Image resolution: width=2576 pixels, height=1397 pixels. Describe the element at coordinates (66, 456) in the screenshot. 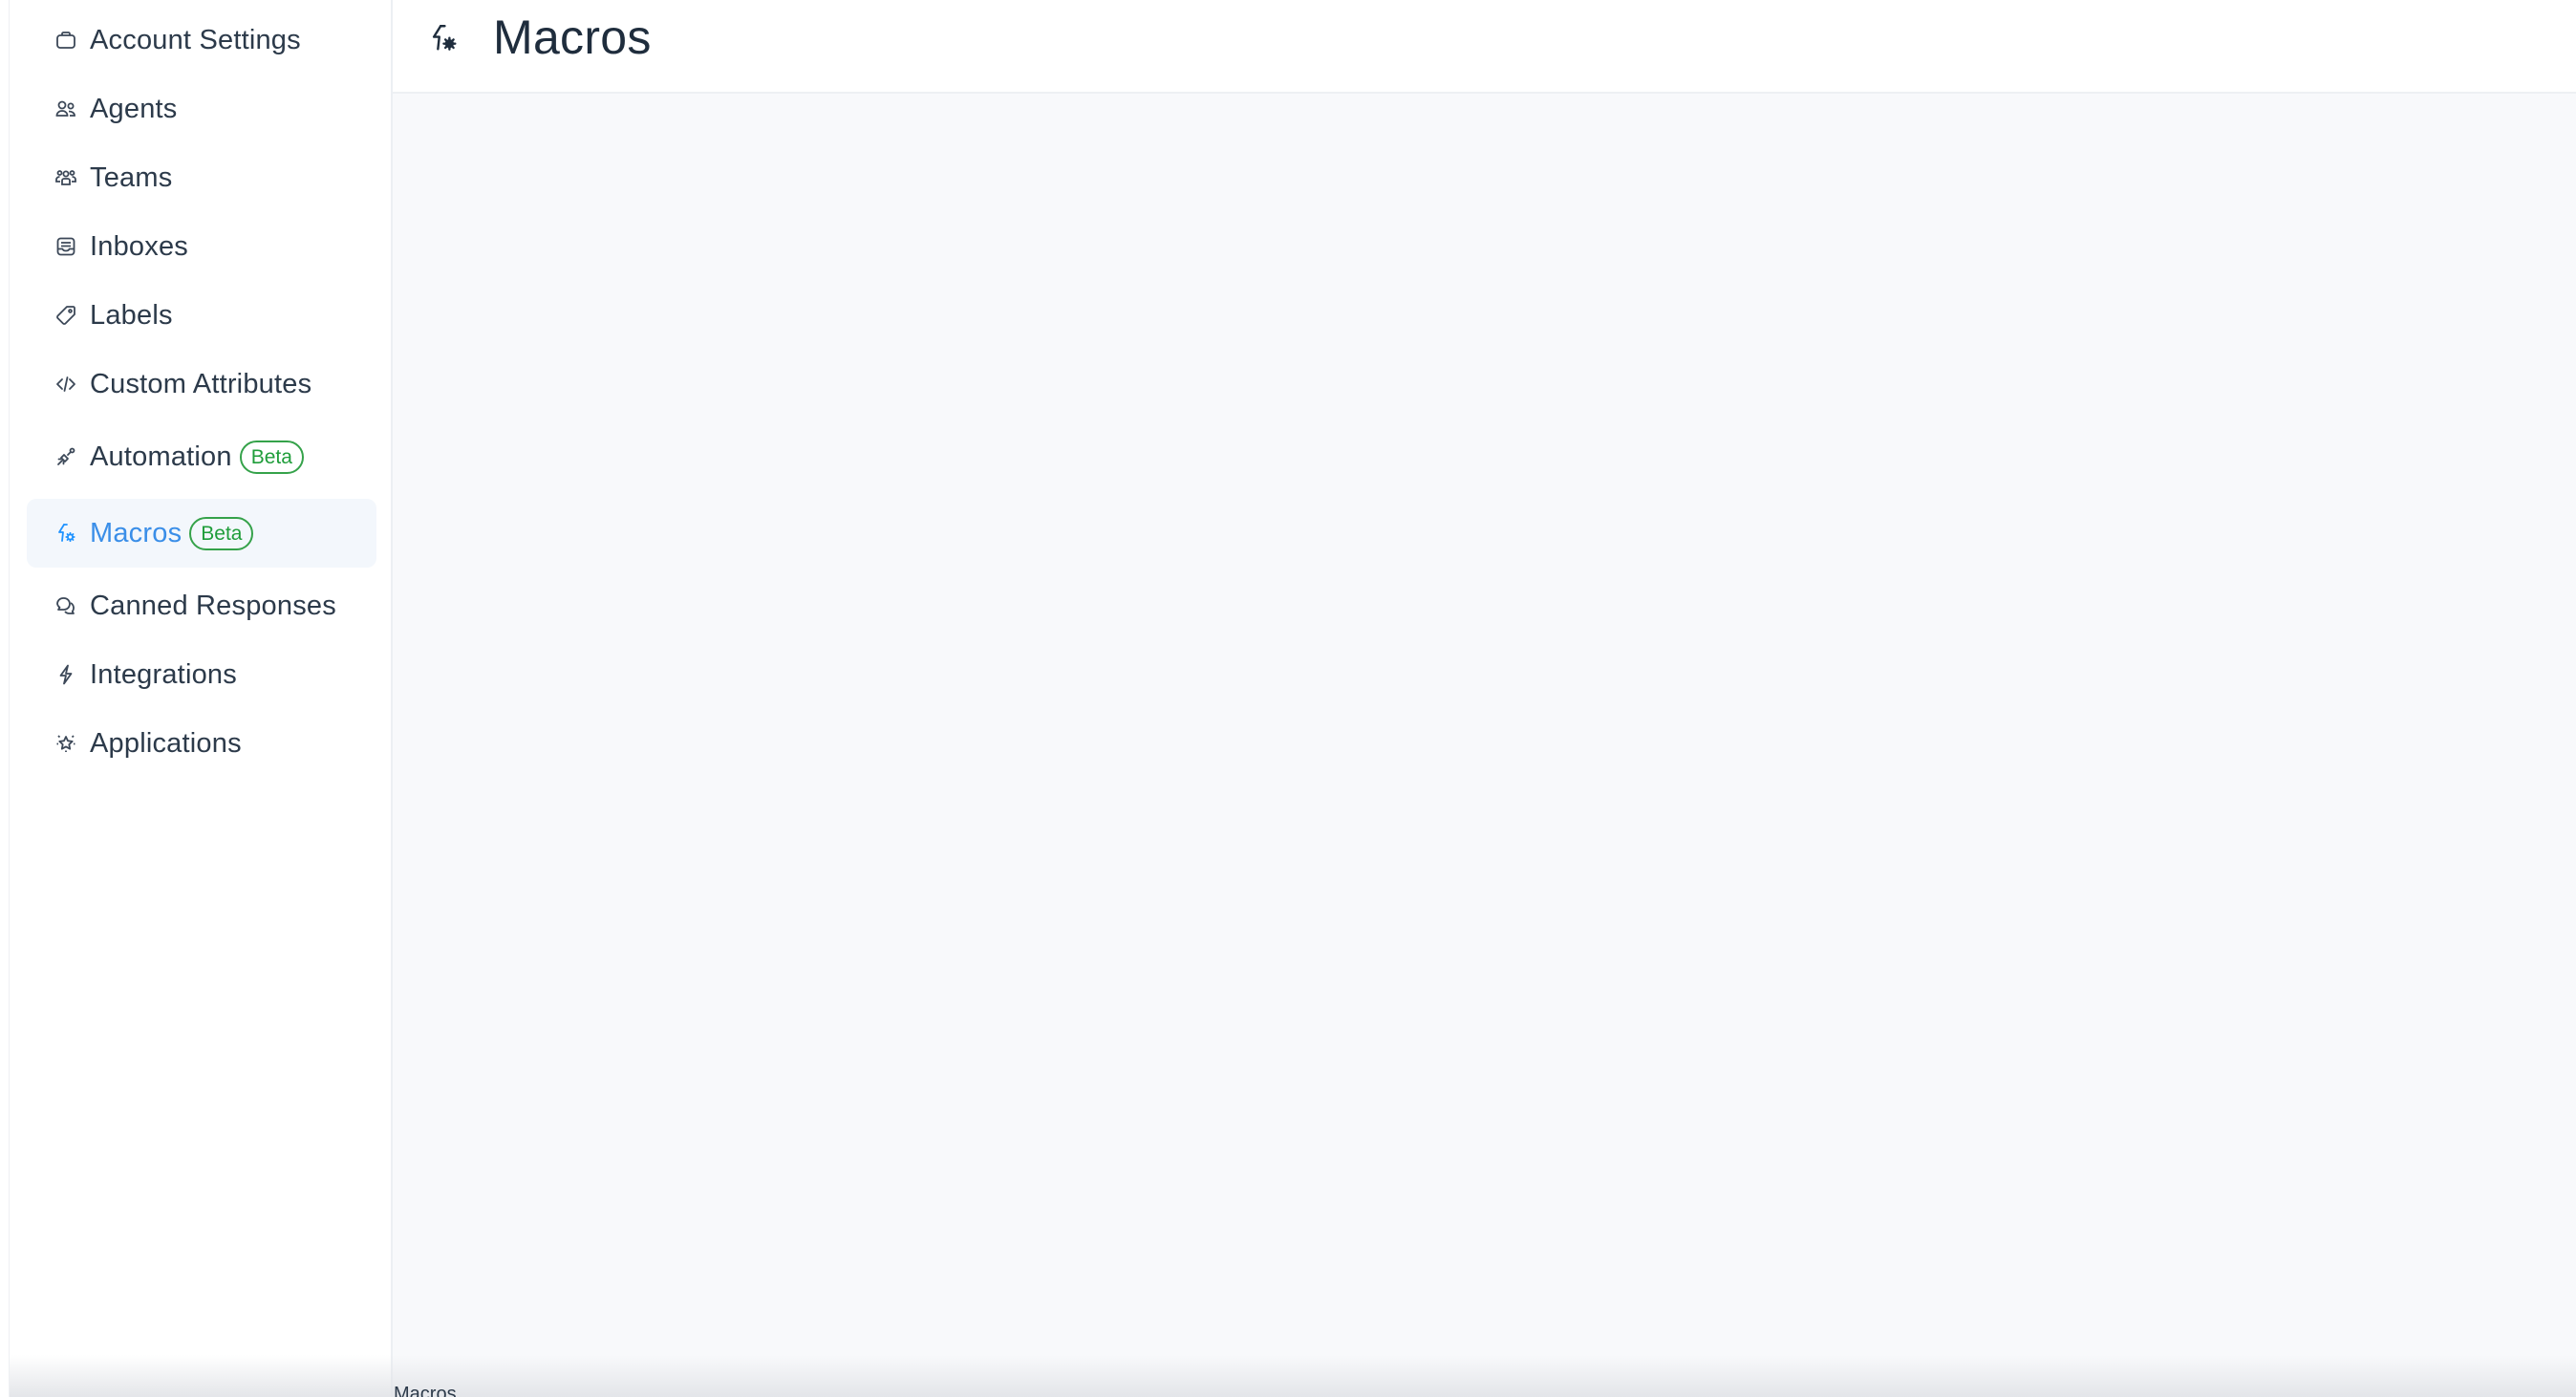

I see `automation-icon` at that location.